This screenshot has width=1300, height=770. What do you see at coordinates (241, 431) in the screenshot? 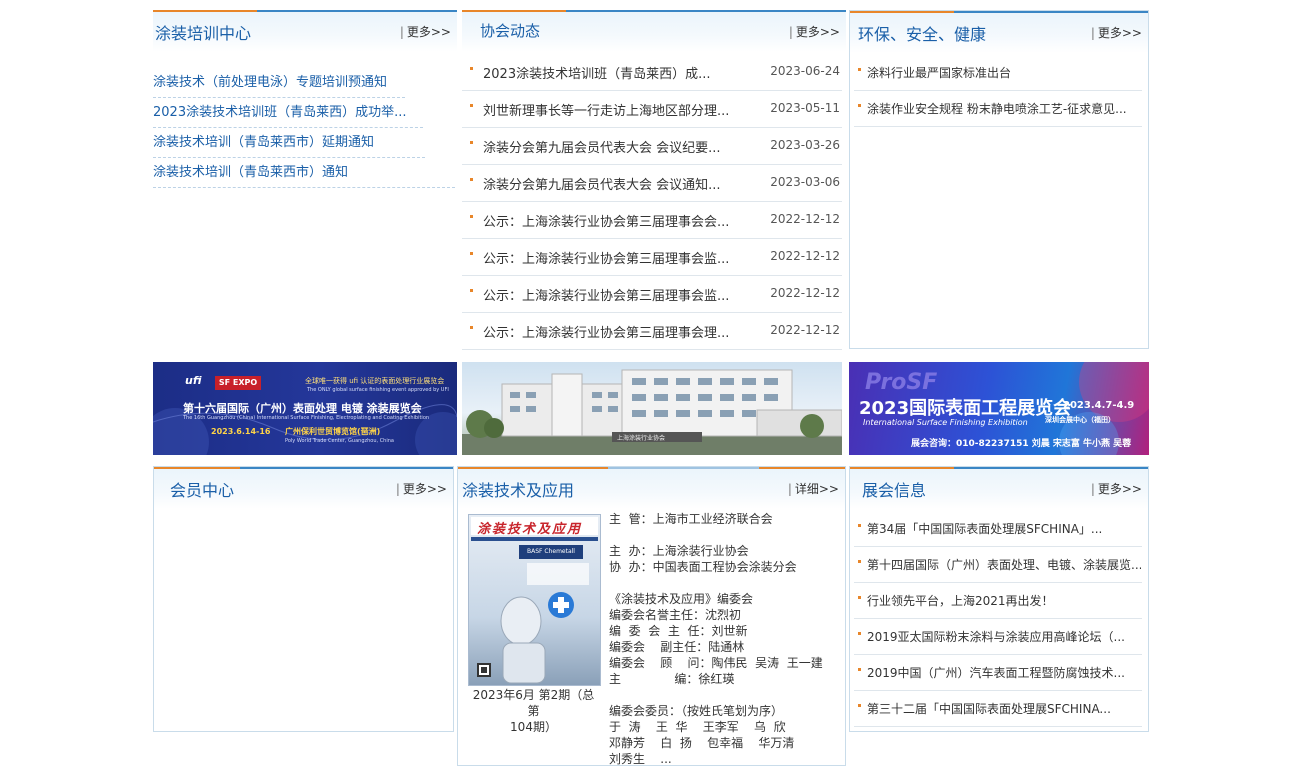
I see `banner-date: 2023.6.14-16` at bounding box center [241, 431].